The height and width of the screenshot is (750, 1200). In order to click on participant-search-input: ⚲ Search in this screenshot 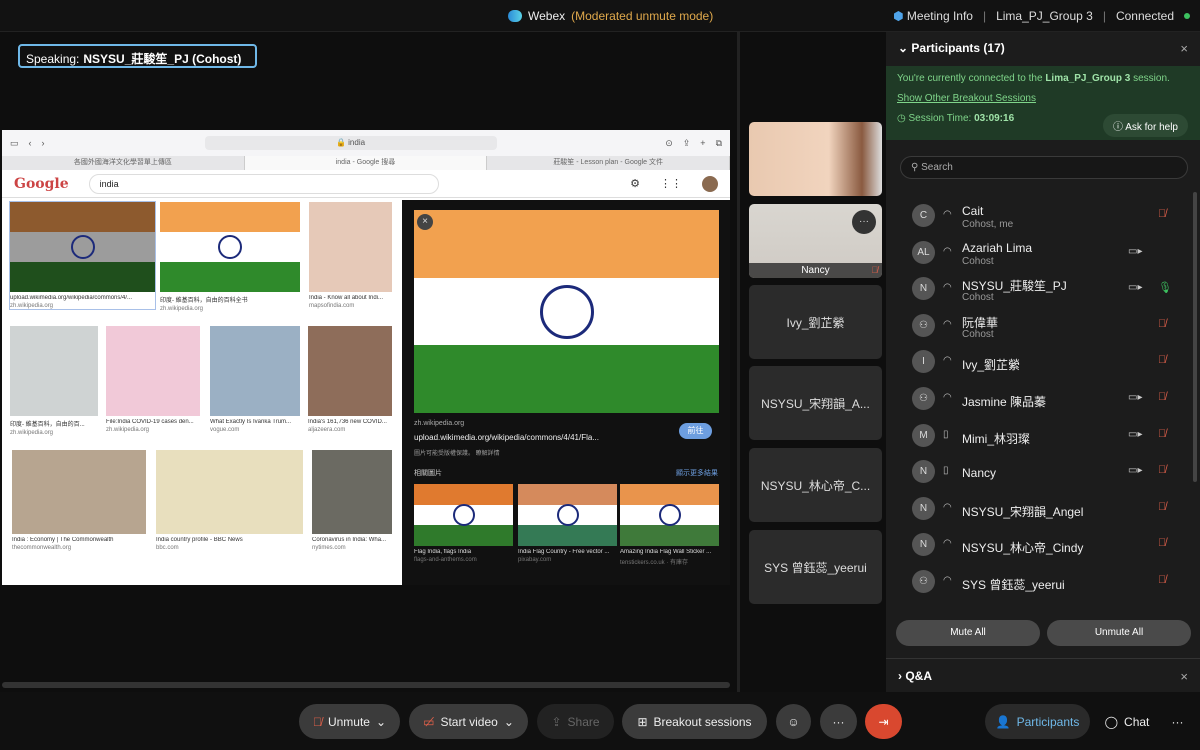, I will do `click(1044, 167)`.